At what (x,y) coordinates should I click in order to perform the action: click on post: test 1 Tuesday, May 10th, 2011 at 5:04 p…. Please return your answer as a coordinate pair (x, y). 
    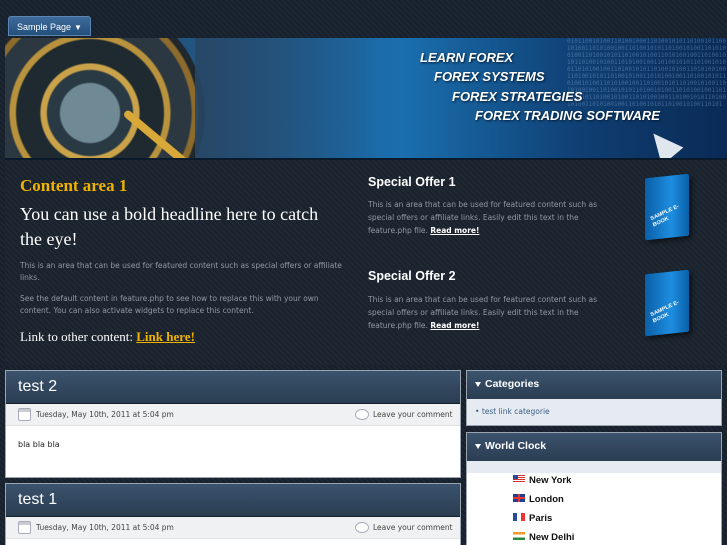
    Looking at the image, I should click on (233, 514).